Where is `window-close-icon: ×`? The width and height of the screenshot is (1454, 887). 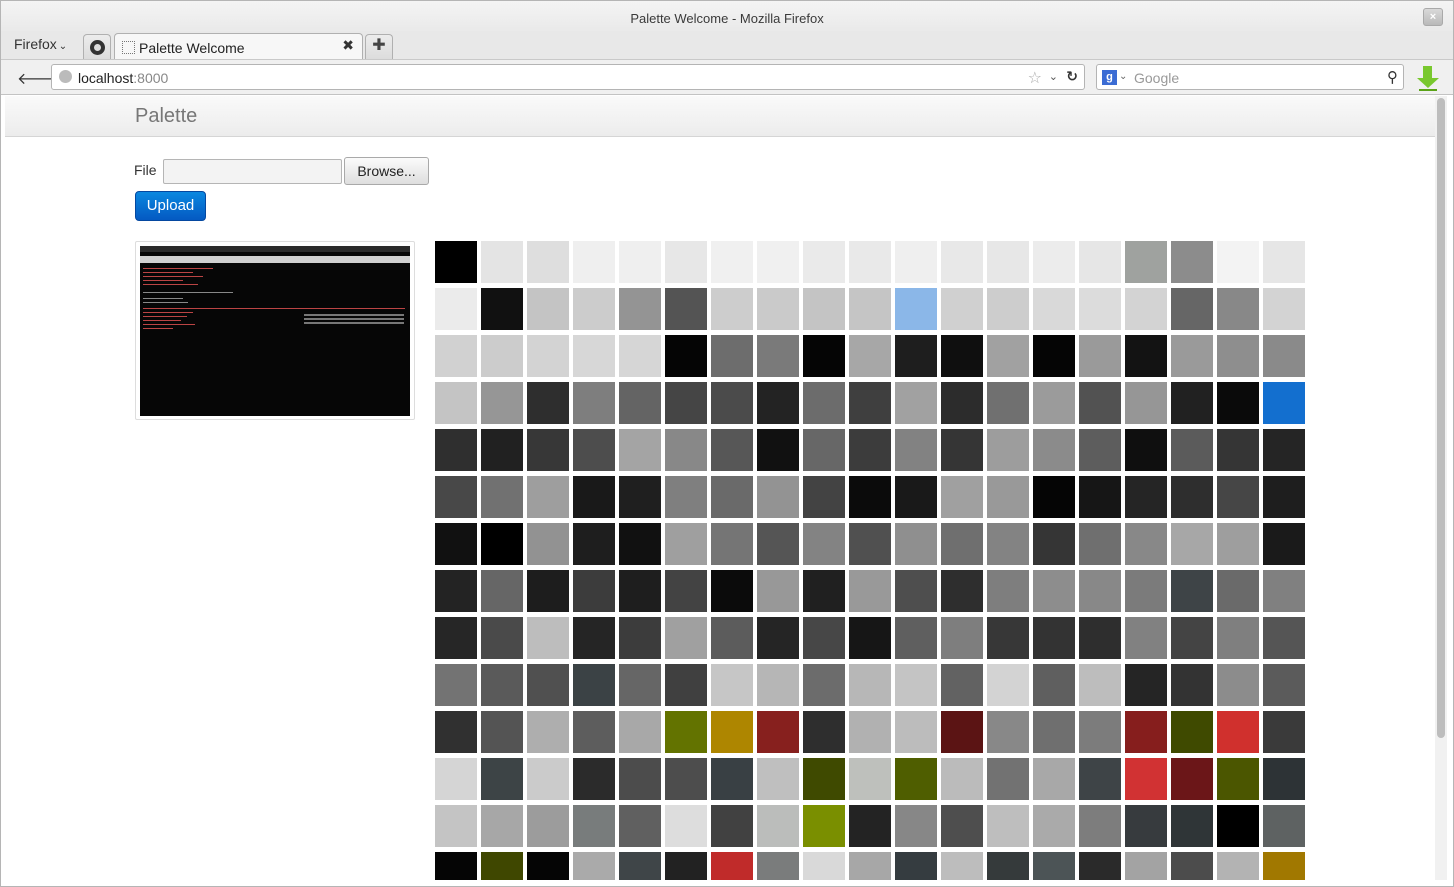
window-close-icon: × is located at coordinates (1433, 17).